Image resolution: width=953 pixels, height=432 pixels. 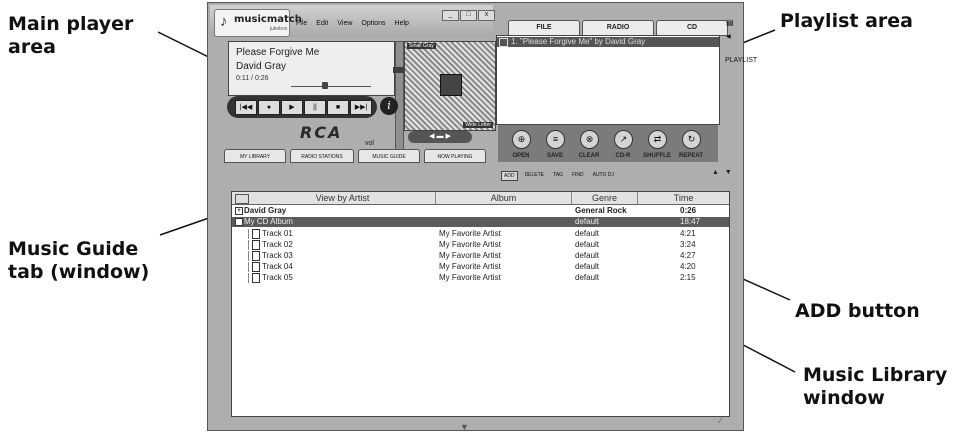 I want to click on menu-edit: Edit, so click(x=322, y=23).